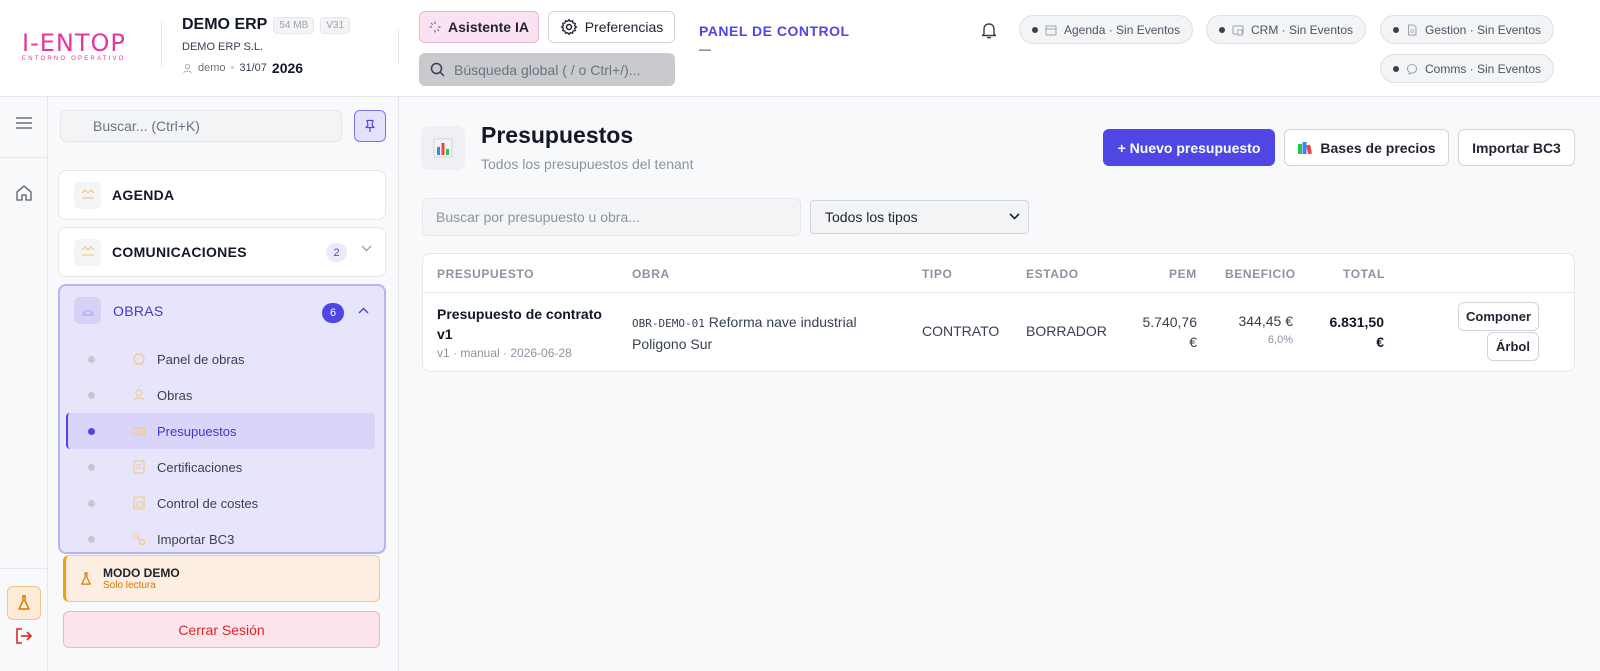  What do you see at coordinates (1364, 274) in the screenshot?
I see `column-header: TOTAL` at bounding box center [1364, 274].